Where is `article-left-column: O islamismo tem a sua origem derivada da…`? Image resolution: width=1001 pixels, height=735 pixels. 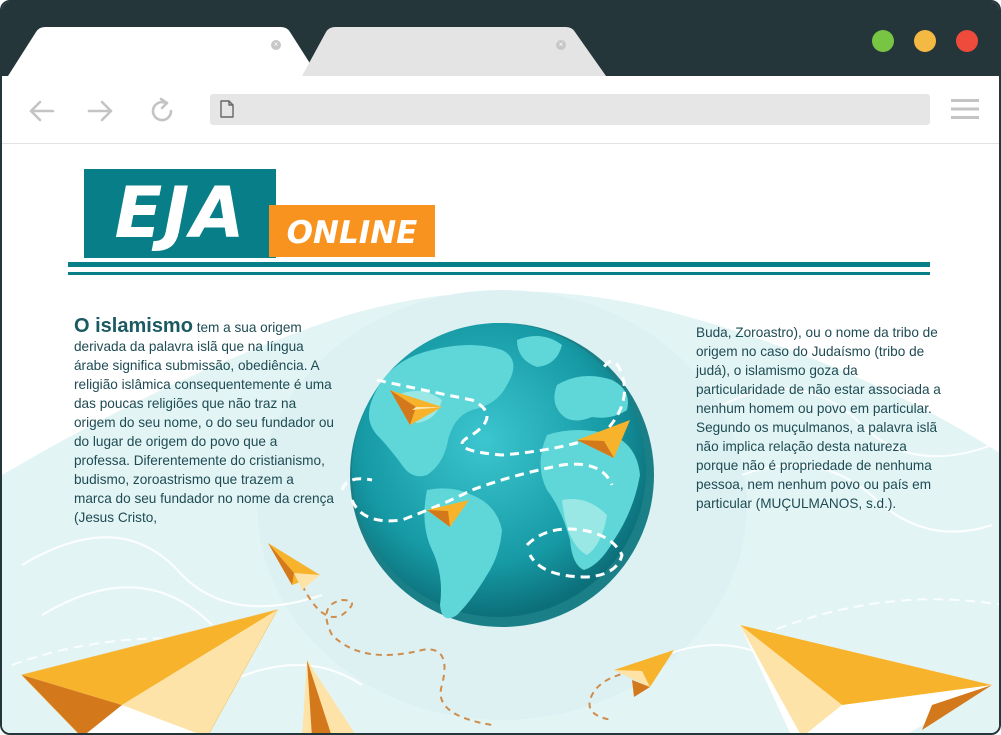 article-left-column: O islamismo tem a sua origem derivada da… is located at coordinates (204, 421).